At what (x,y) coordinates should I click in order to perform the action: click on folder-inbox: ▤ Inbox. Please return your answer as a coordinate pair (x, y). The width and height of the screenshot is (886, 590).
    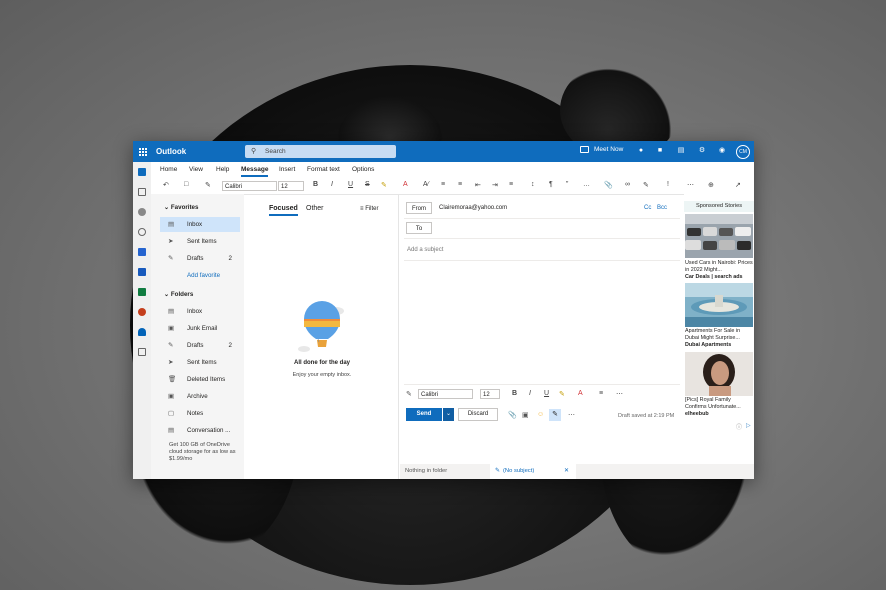
    Looking at the image, I should click on (200, 311).